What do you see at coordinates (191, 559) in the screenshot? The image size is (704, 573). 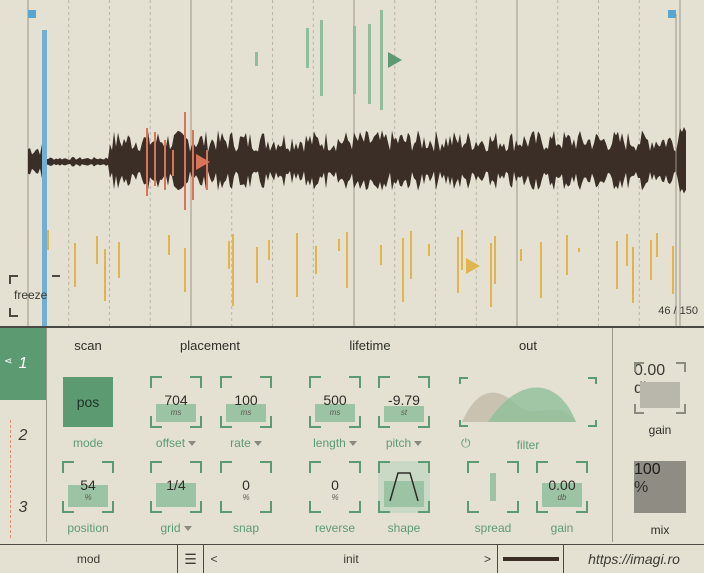 I see `hamburger-icon: ☰` at bounding box center [191, 559].